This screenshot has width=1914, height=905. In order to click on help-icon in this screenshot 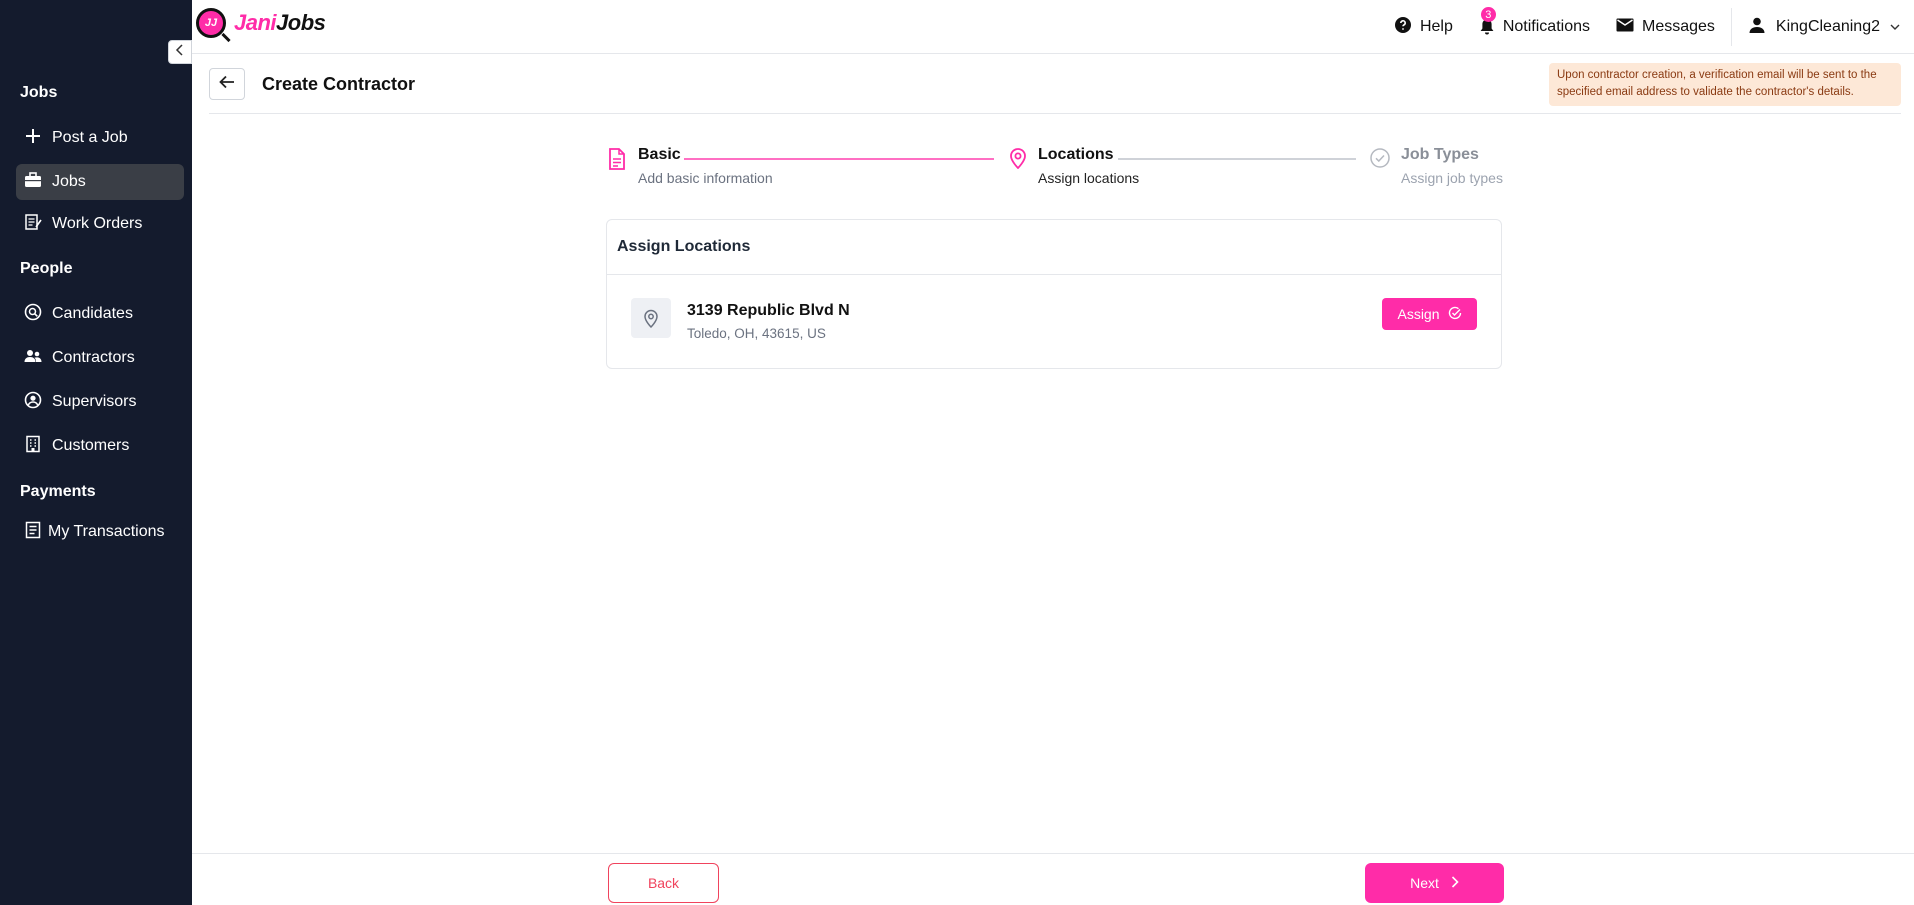, I will do `click(1403, 27)`.